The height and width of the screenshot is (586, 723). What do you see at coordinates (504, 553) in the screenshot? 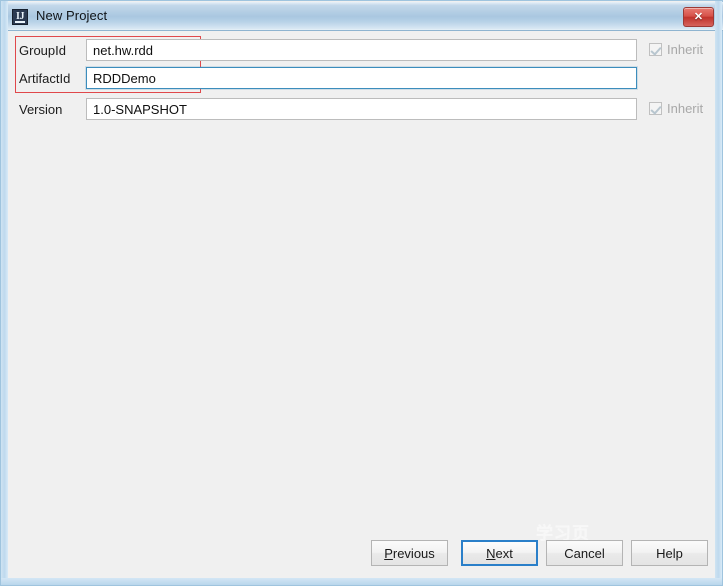
I see `next-button-label: ext` at bounding box center [504, 553].